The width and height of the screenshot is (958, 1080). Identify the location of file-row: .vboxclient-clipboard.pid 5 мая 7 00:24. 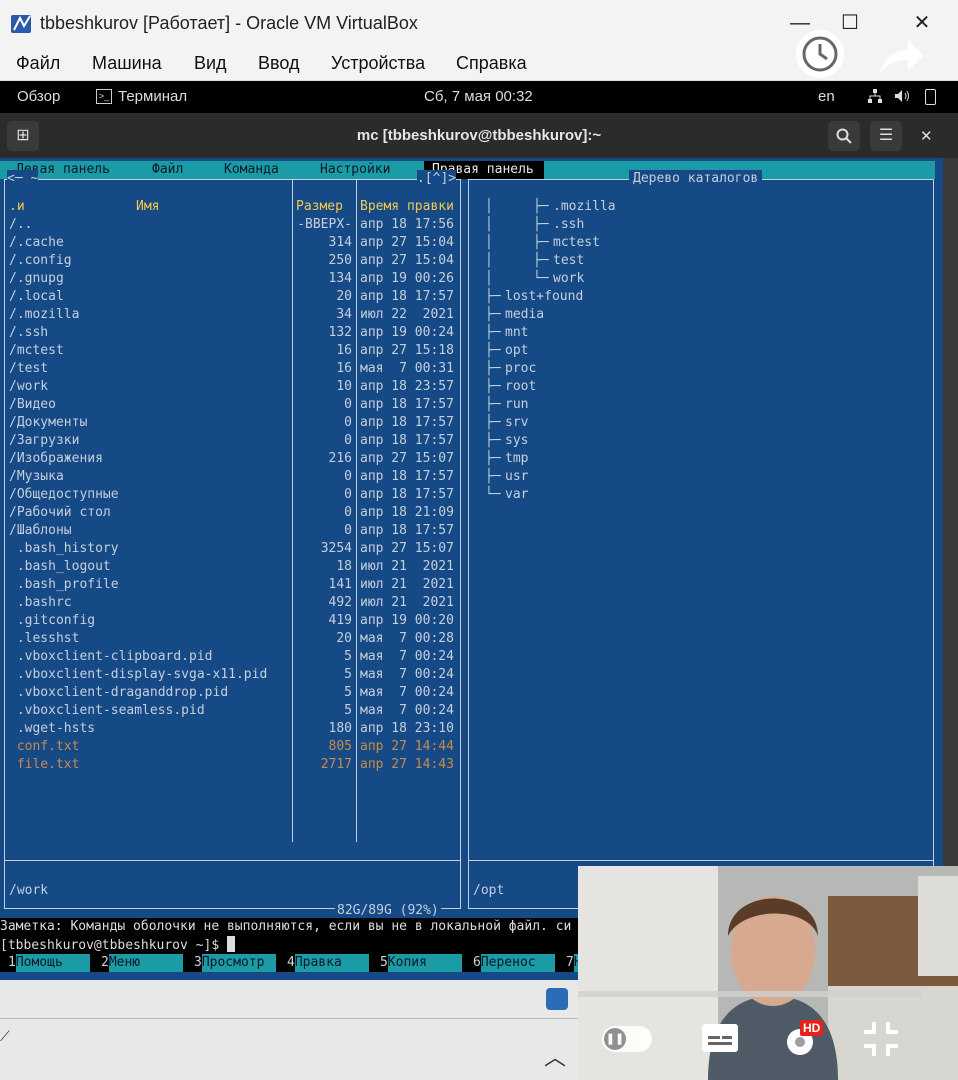
(232, 657).